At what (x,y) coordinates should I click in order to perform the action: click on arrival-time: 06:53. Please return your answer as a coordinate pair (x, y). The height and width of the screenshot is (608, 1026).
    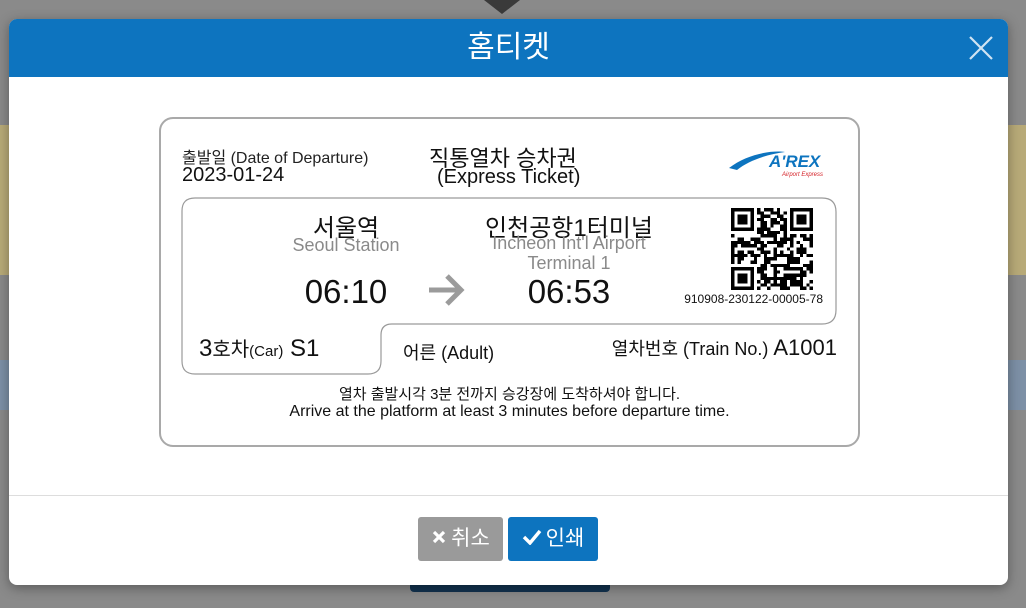
    Looking at the image, I should click on (569, 291).